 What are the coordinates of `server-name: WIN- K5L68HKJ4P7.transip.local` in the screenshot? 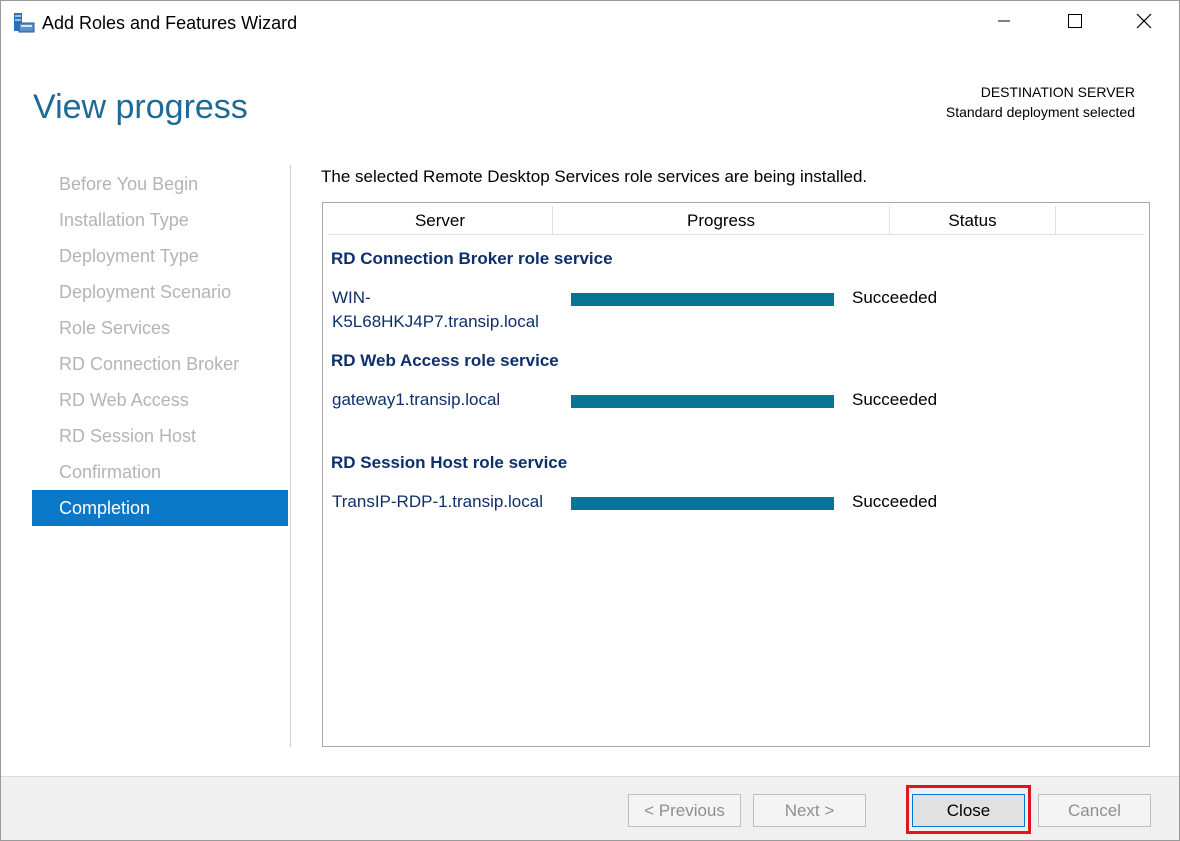 It's located at (447, 310).